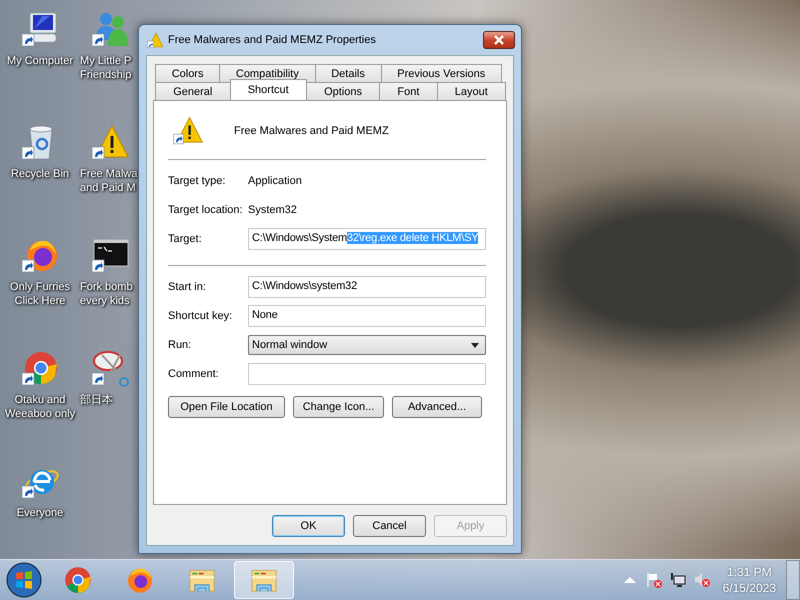 The width and height of the screenshot is (800, 600). I want to click on taskbar-button, so click(264, 580).